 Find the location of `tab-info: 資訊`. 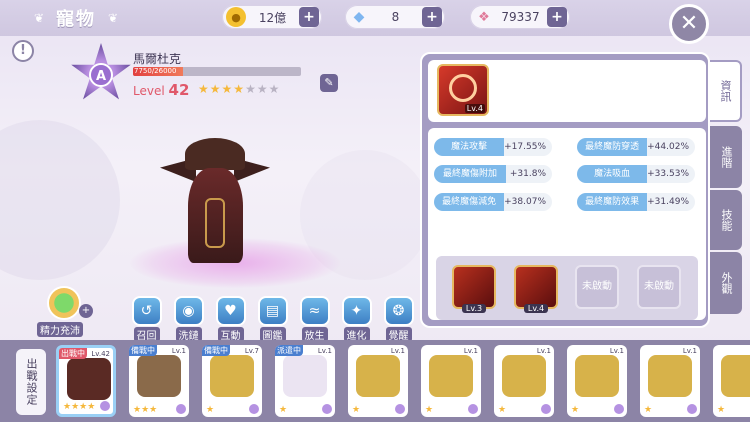

tab-info: 資訊 is located at coordinates (726, 91).